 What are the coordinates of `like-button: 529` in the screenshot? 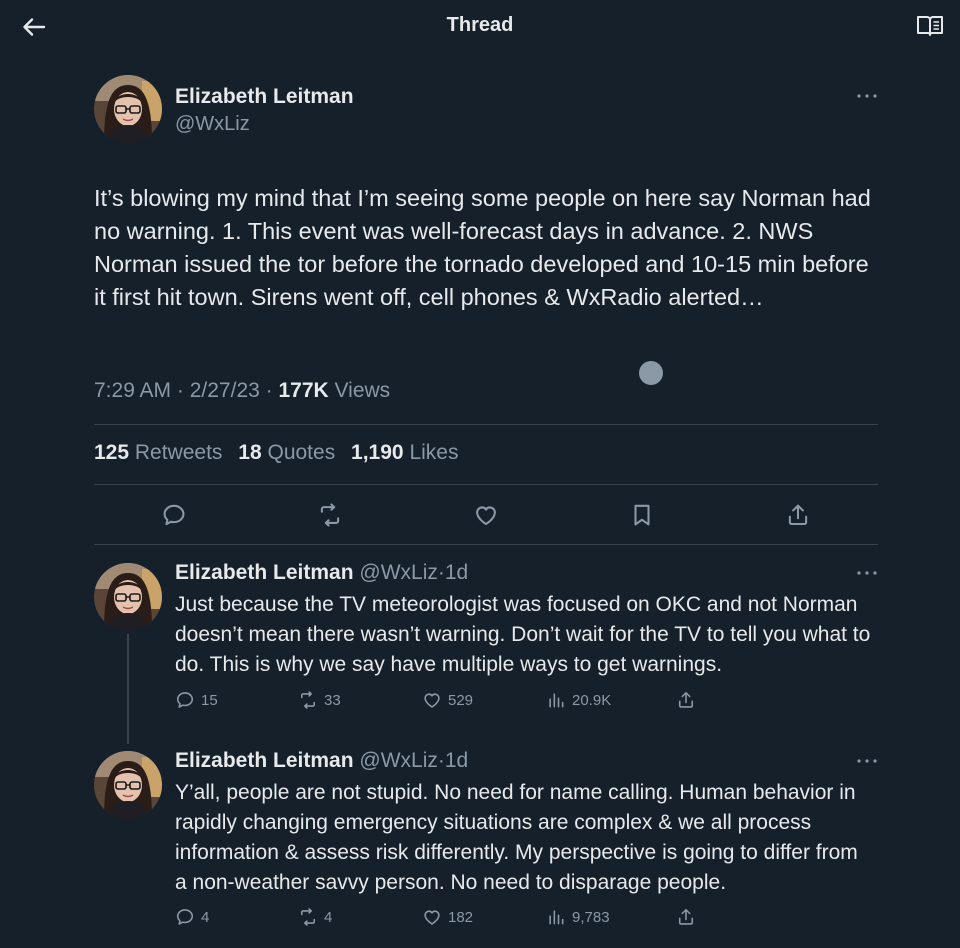 It's located at (447, 700).